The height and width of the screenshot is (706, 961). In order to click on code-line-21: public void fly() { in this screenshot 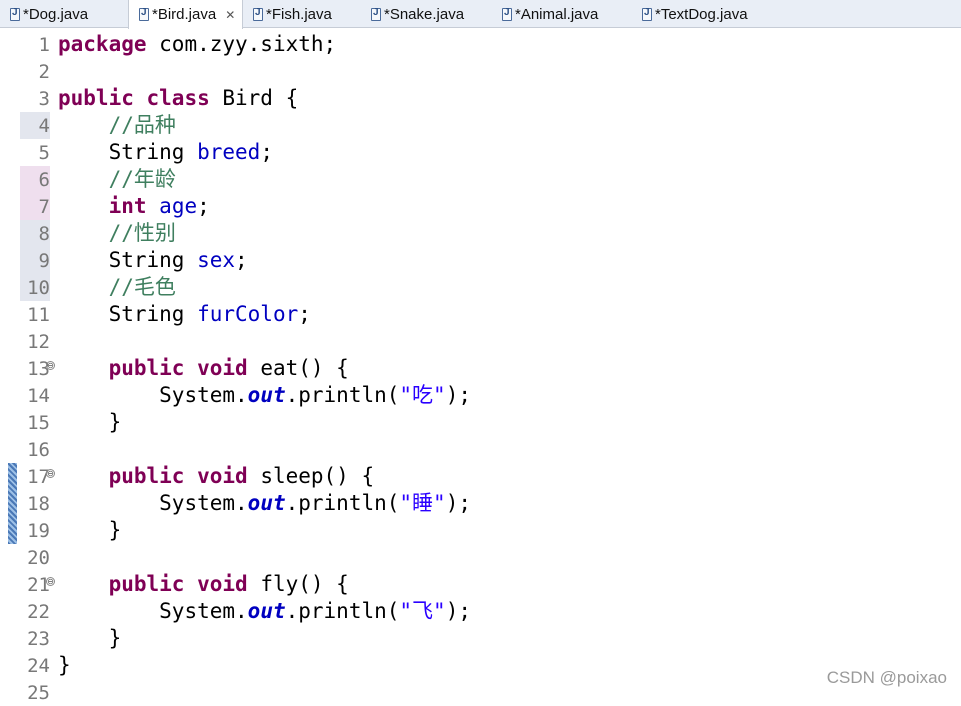, I will do `click(203, 584)`.